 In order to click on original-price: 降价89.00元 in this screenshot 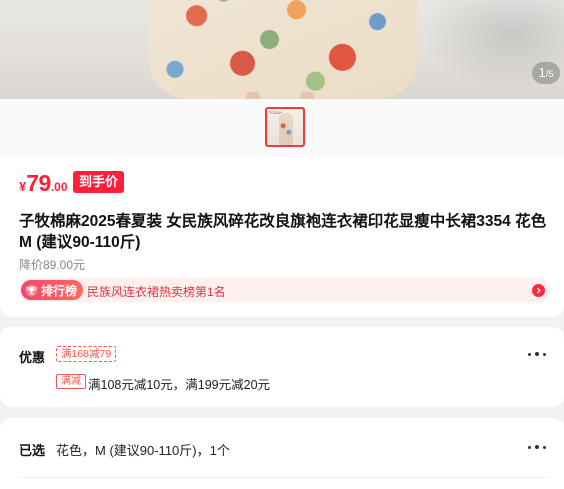, I will do `click(52, 265)`.